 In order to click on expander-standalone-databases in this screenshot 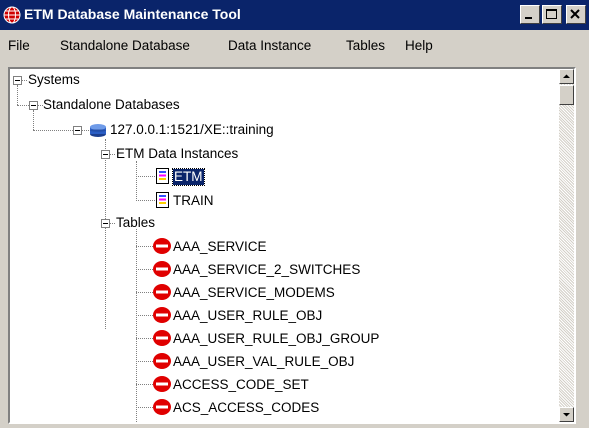, I will do `click(33, 105)`.